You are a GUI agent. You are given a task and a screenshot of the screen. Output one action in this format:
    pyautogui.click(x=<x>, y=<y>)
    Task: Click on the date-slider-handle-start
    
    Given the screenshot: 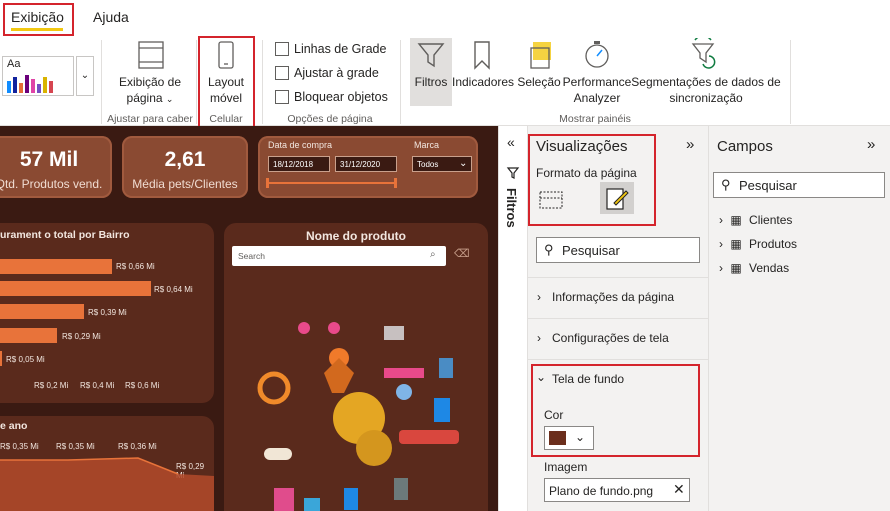 What is the action you would take?
    pyautogui.click(x=267, y=183)
    